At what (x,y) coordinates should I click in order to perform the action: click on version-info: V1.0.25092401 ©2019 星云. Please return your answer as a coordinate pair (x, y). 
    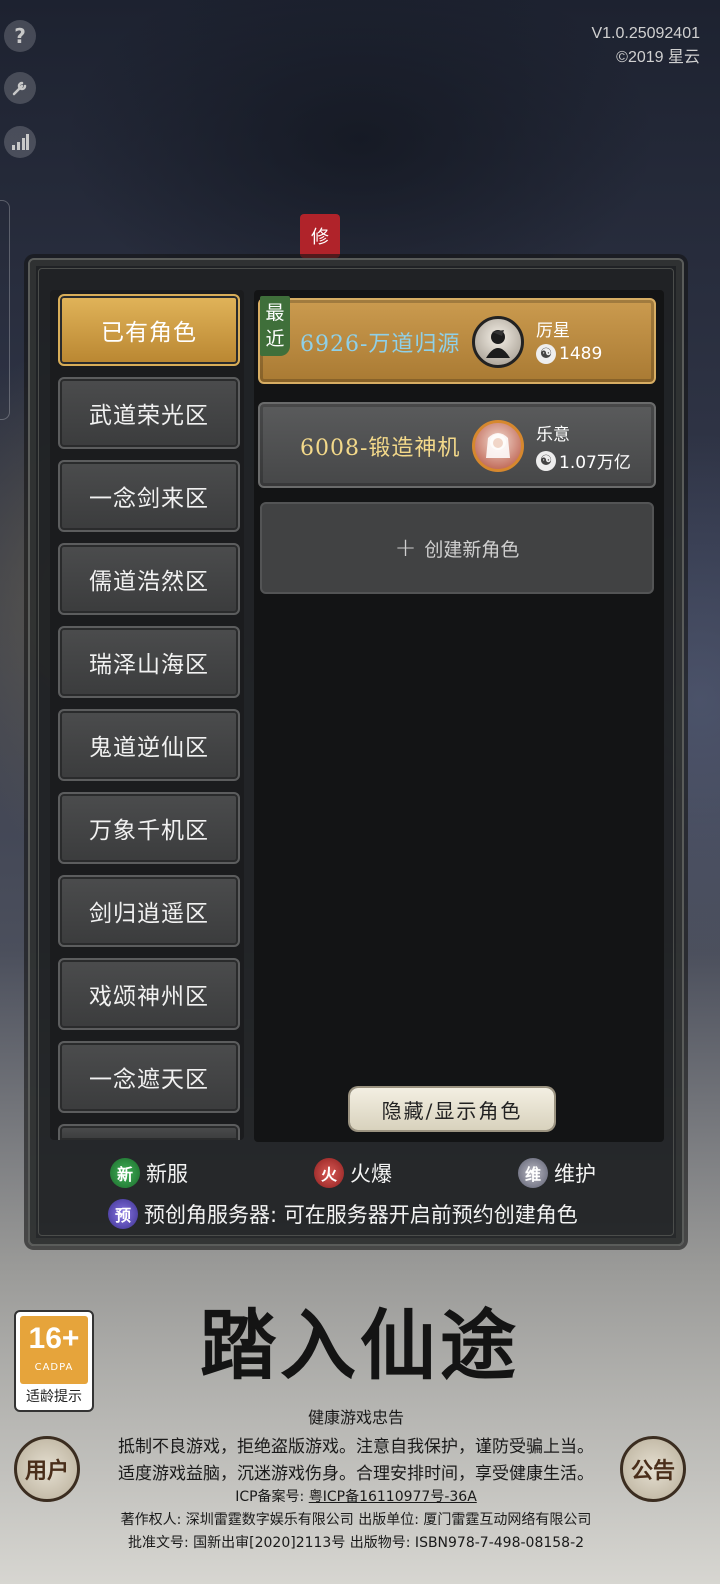
    Looking at the image, I should click on (645, 46).